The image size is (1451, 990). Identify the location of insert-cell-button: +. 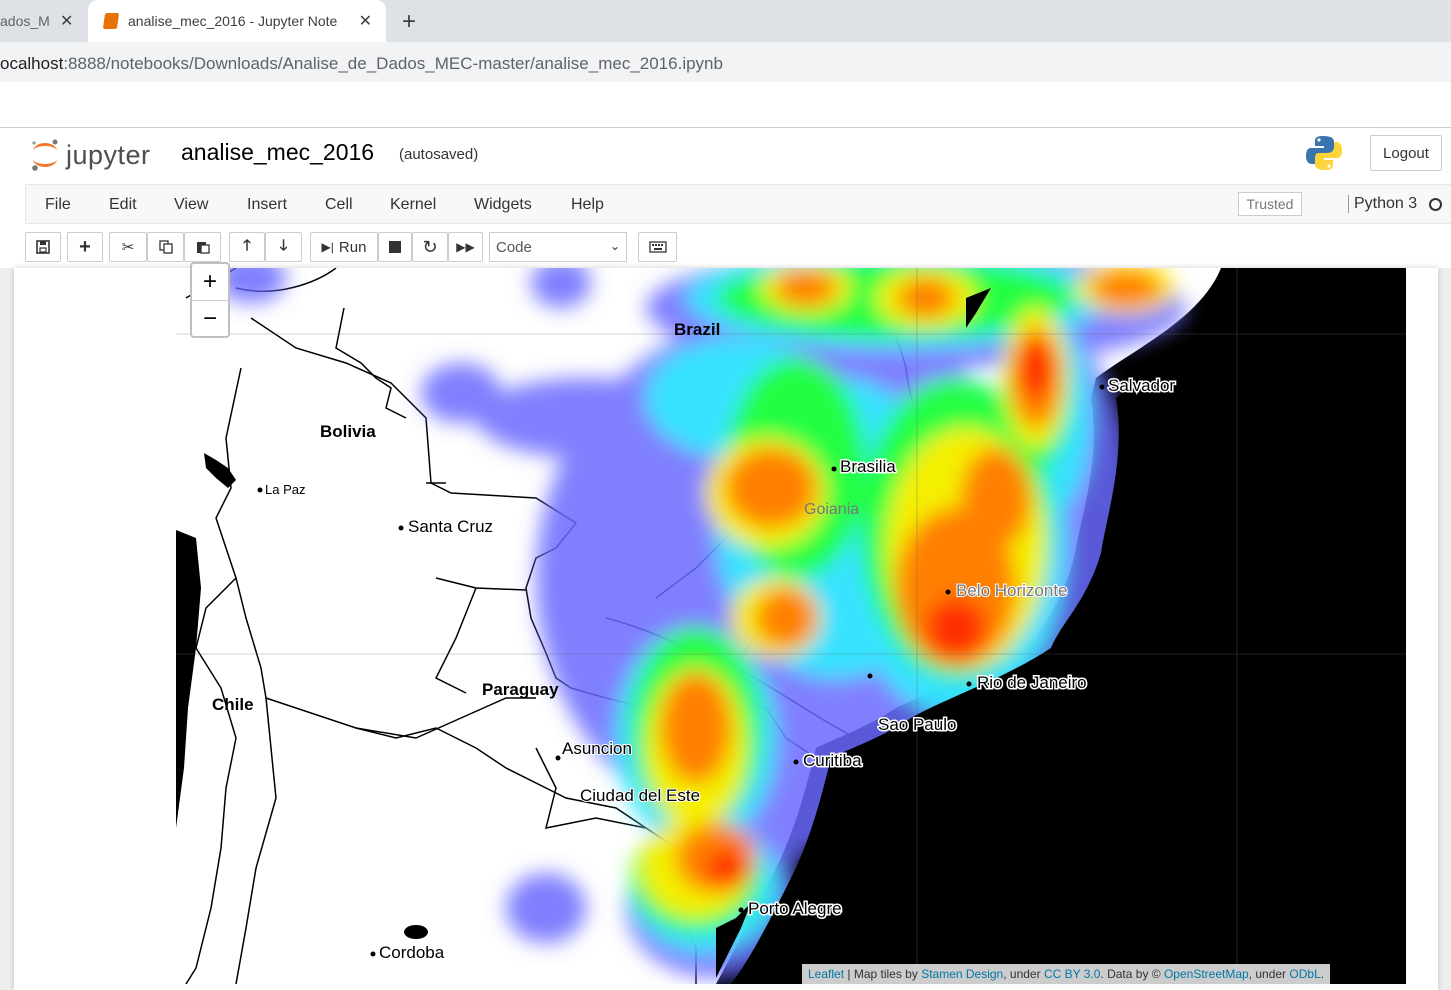
(85, 247).